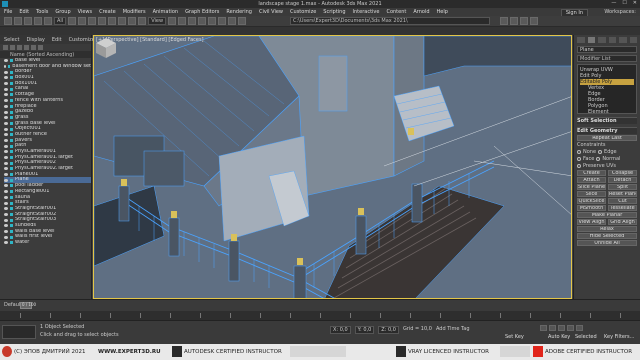  What do you see at coordinates (92, 21) in the screenshot?
I see `rect-selection-icon` at bounding box center [92, 21].